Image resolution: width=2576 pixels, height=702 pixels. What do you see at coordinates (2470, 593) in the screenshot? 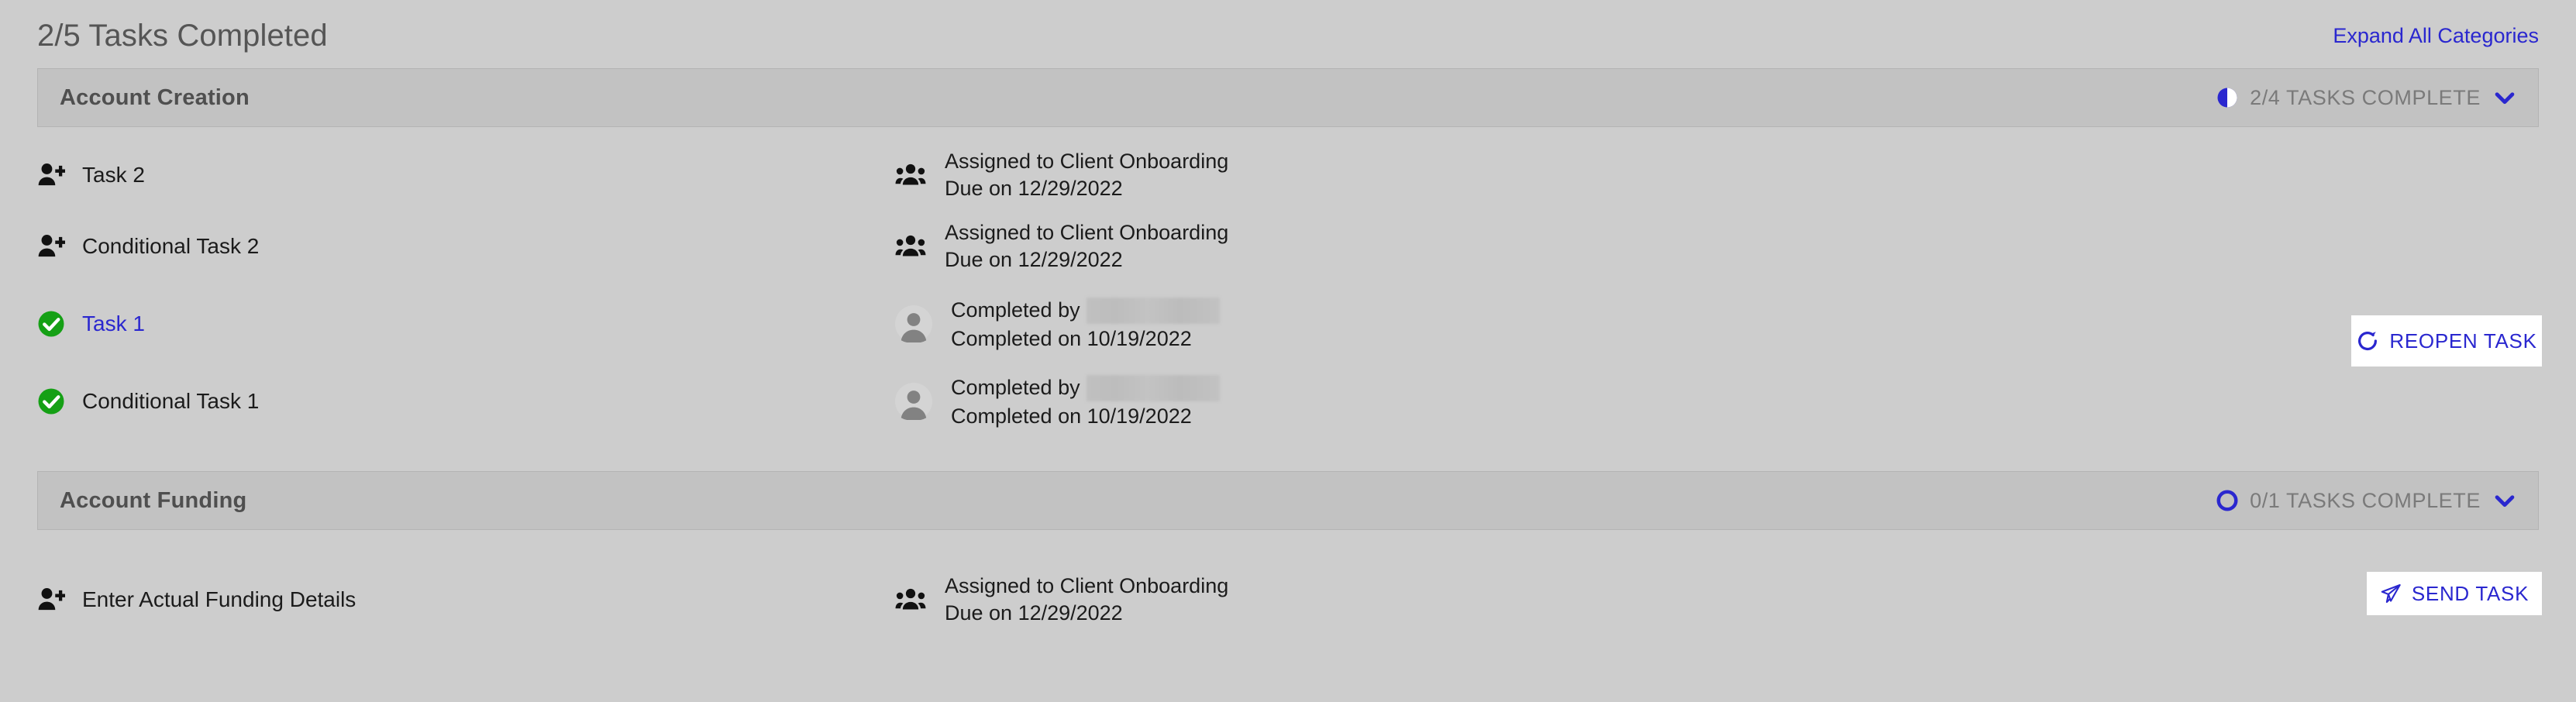
I see `send-task-label: SEND TASK` at bounding box center [2470, 593].